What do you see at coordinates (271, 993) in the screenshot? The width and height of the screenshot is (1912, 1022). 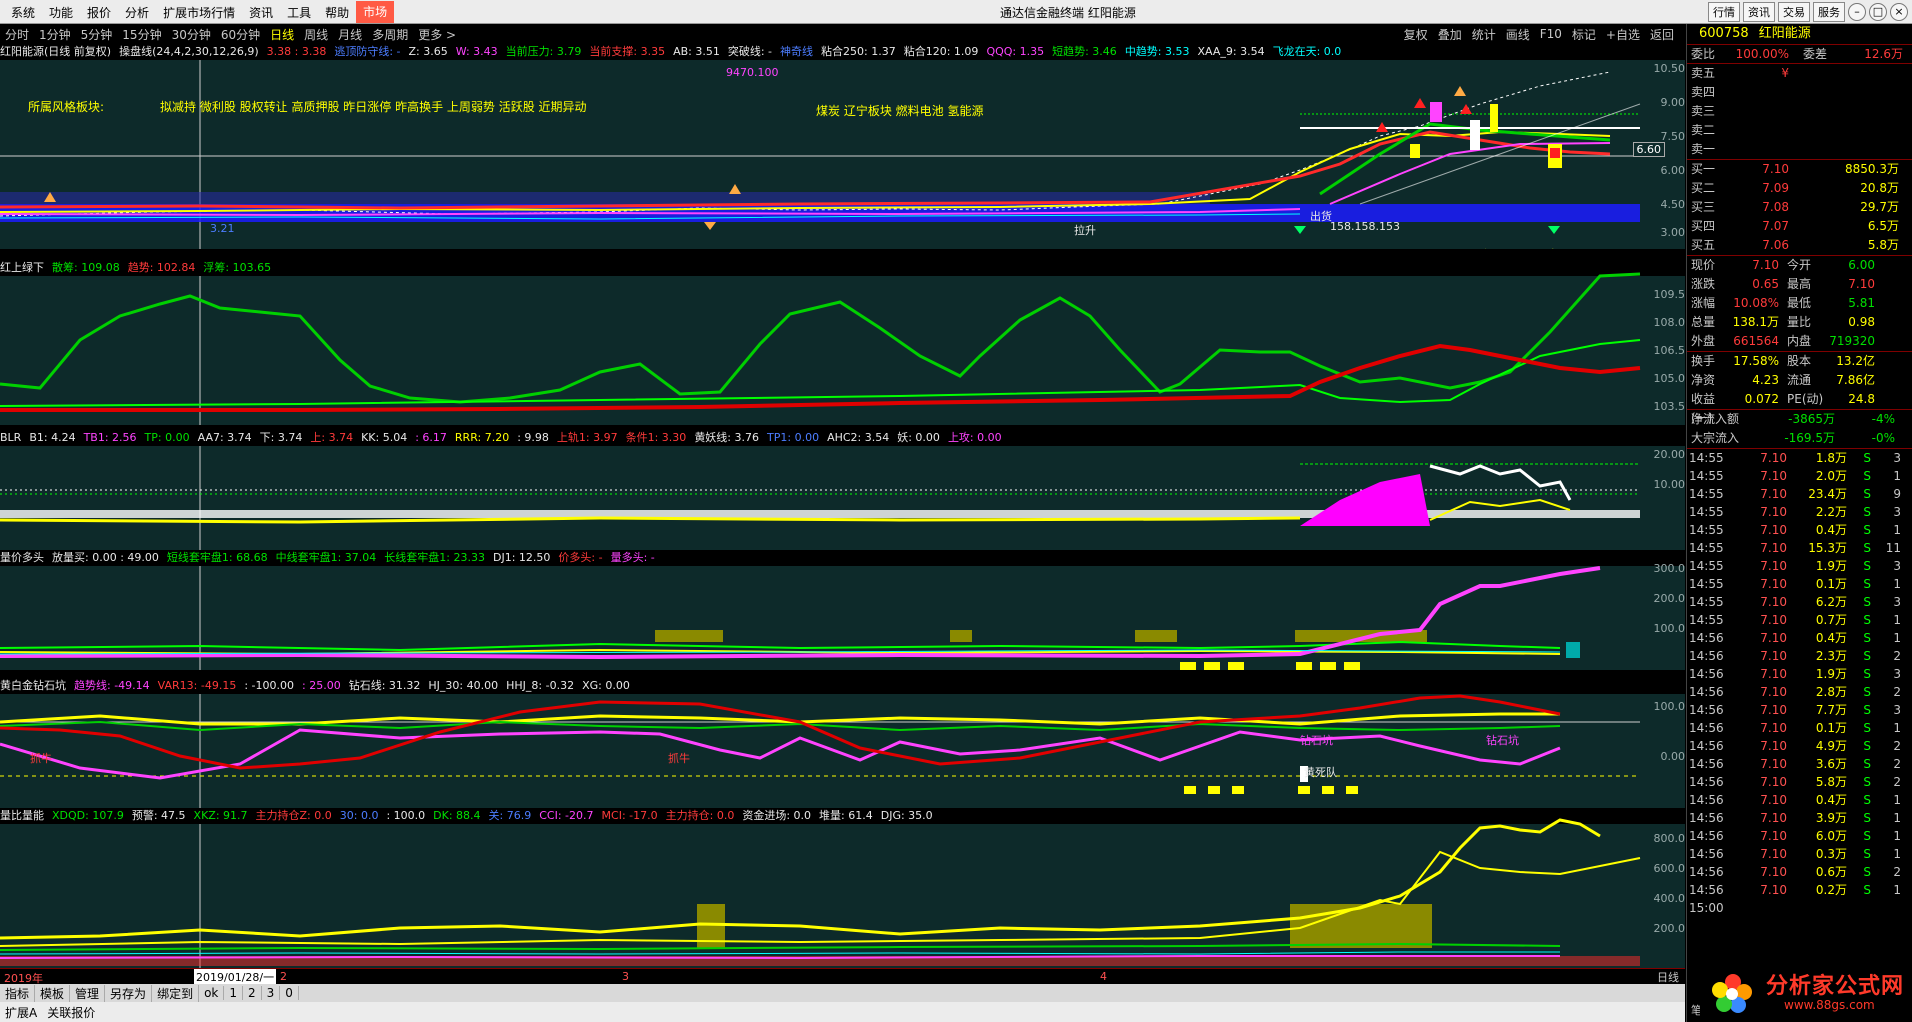 I see `indicator-tab: 3` at bounding box center [271, 993].